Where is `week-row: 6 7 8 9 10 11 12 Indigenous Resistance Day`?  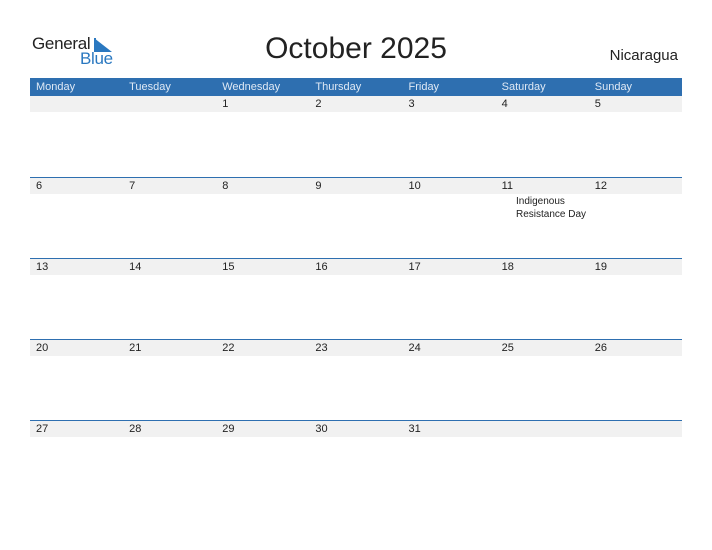 week-row: 6 7 8 9 10 11 12 Indigenous Resistance Day is located at coordinates (356, 217).